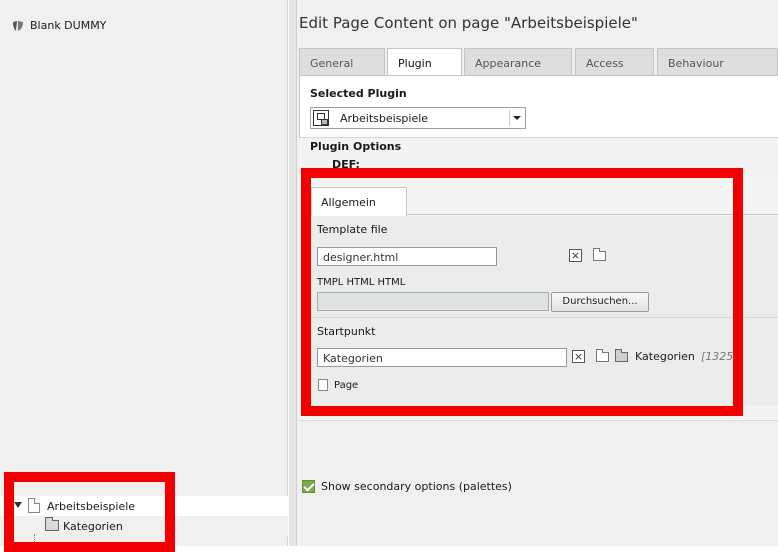  What do you see at coordinates (89, 512) in the screenshot?
I see `annotation-highlight-box` at bounding box center [89, 512].